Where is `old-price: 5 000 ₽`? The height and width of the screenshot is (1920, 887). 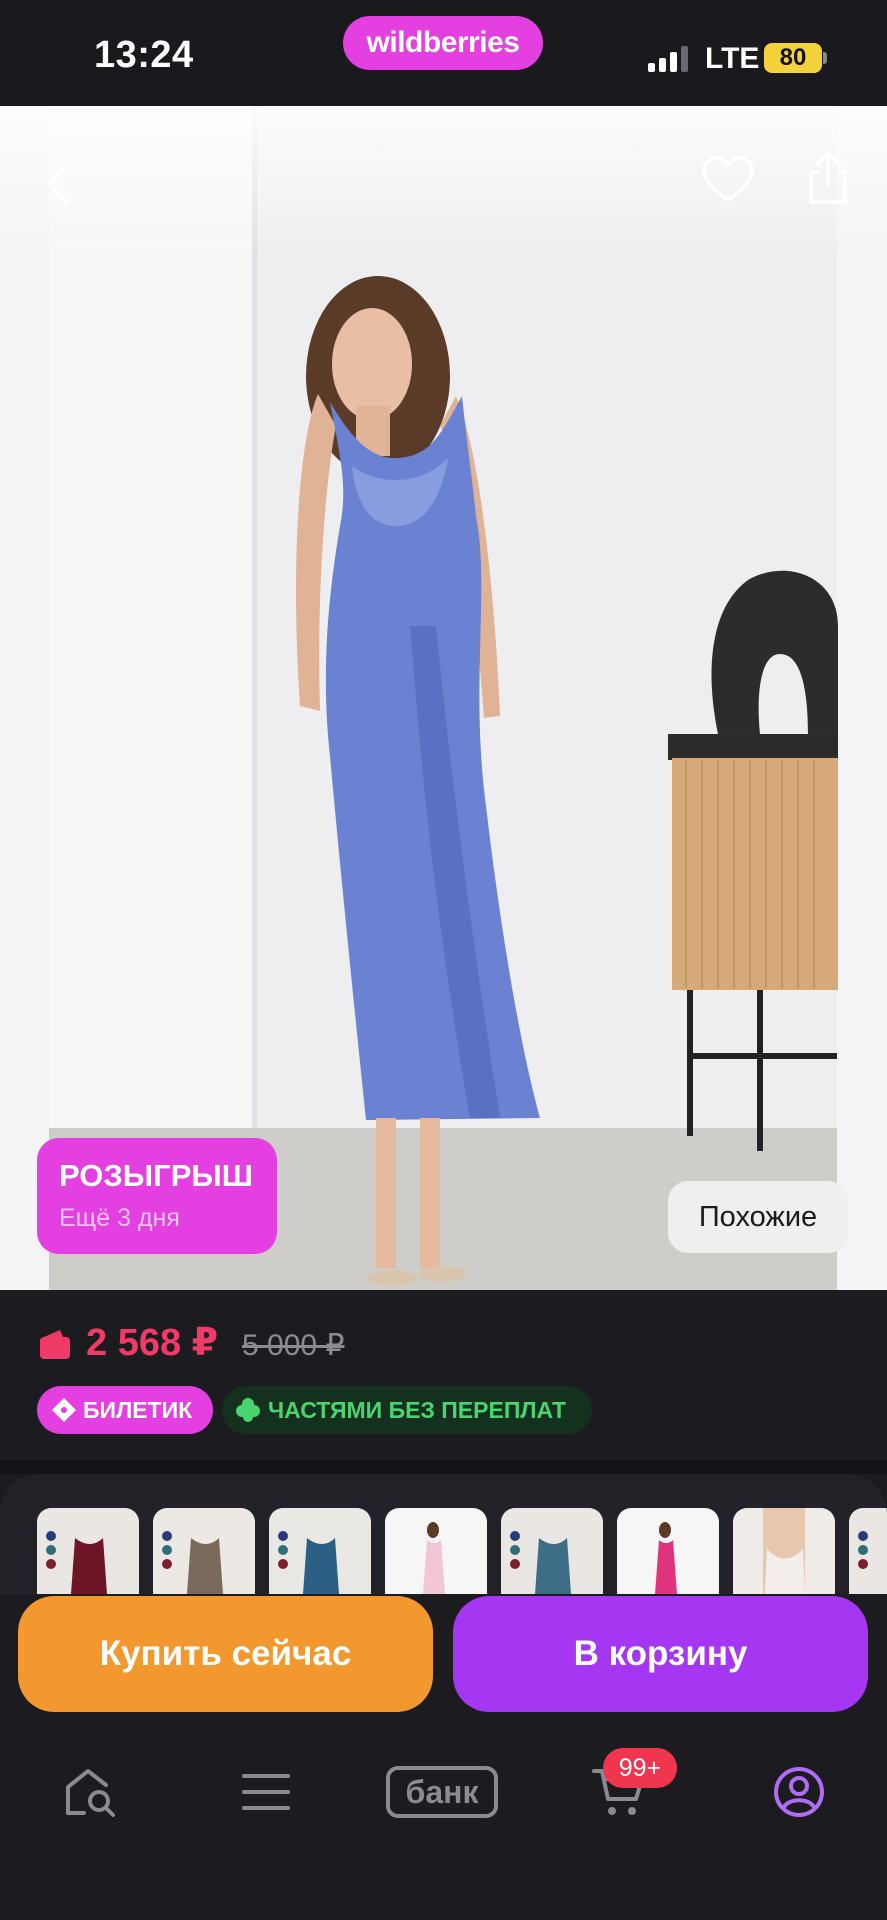
old-price: 5 000 ₽ is located at coordinates (293, 1345).